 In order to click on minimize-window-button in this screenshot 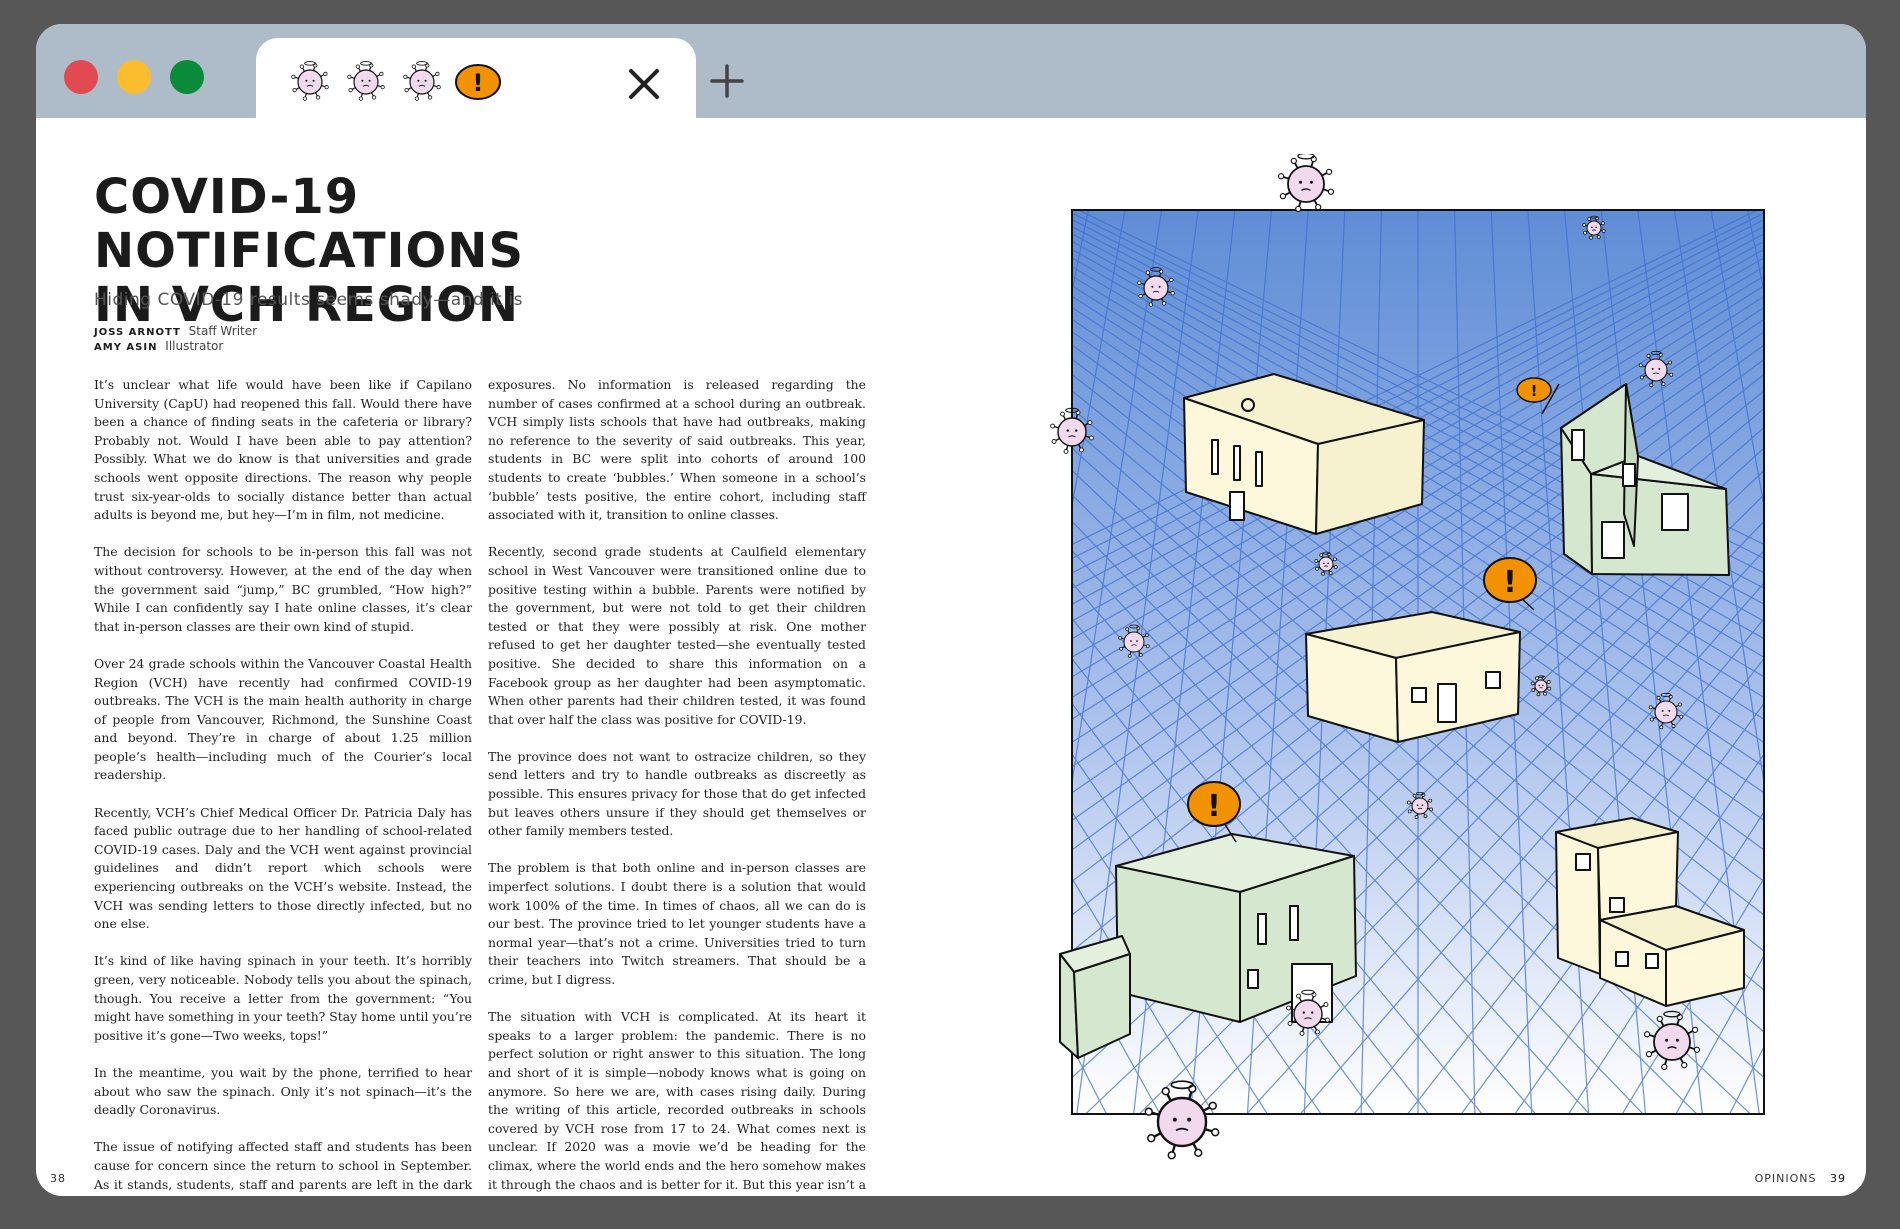, I will do `click(134, 77)`.